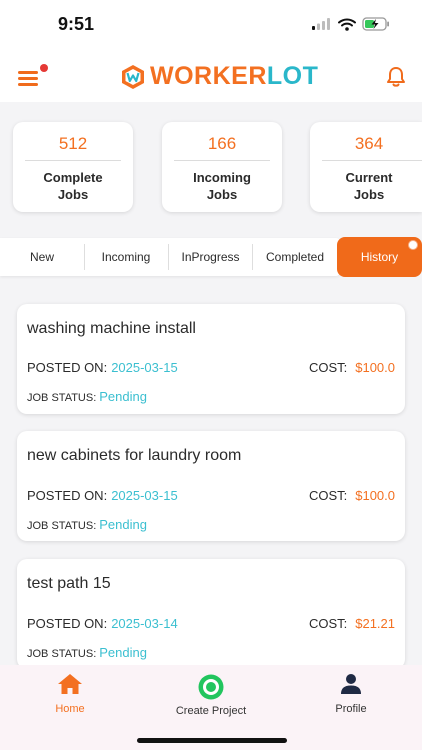 This screenshot has height=750, width=422. Describe the element at coordinates (70, 709) in the screenshot. I see `nav-label: Home` at that location.